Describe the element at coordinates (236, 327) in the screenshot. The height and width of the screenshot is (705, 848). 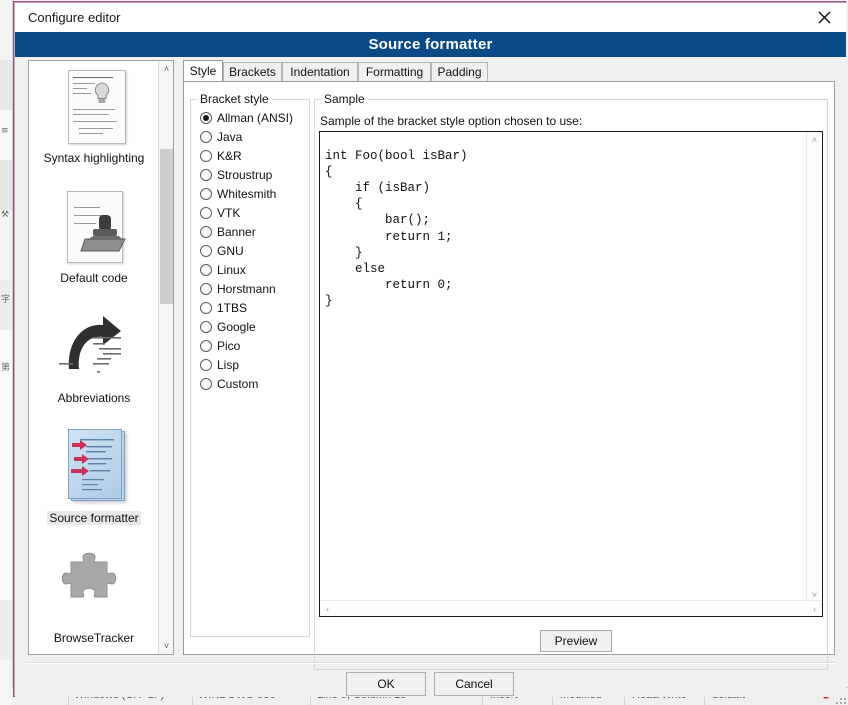
I see `radio-label: Google` at that location.